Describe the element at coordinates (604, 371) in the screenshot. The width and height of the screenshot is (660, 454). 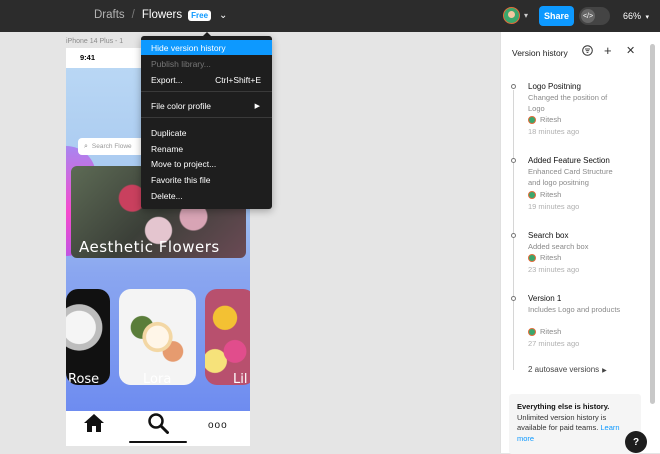
I see `caret-right-icon: ▶` at that location.